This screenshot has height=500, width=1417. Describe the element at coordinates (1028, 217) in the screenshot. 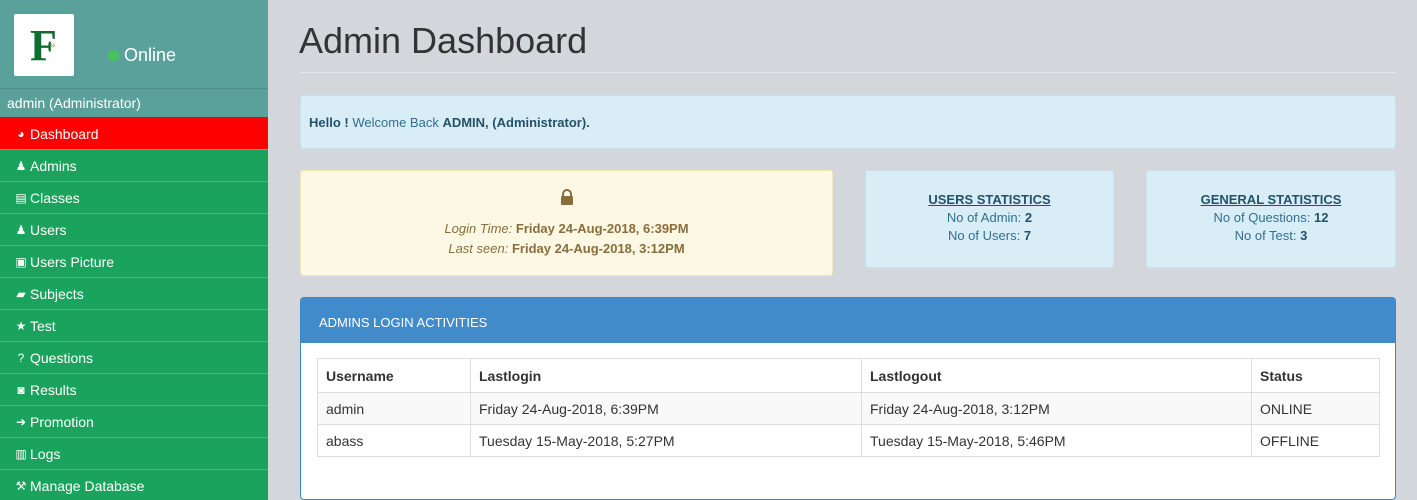

I see `admin-count-value: 2` at that location.